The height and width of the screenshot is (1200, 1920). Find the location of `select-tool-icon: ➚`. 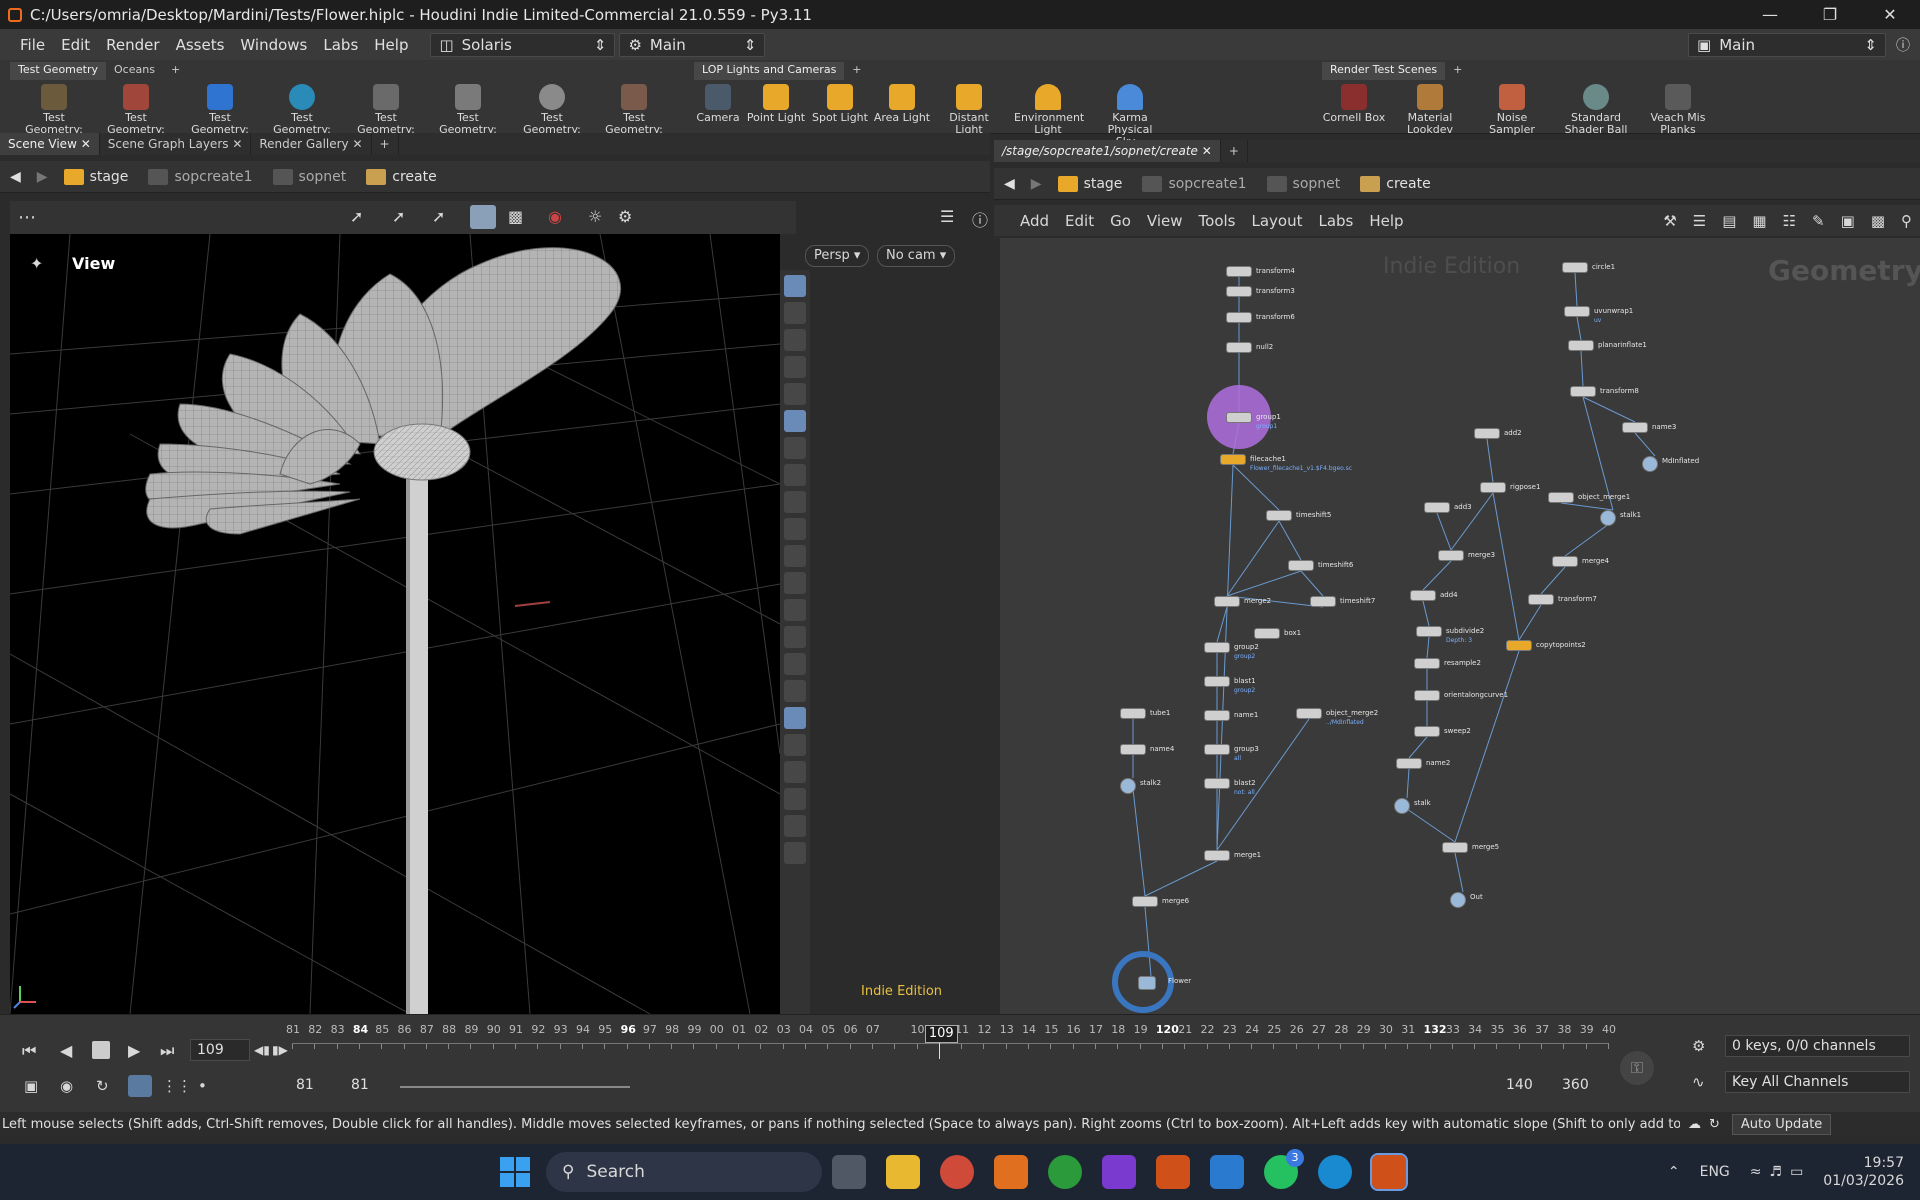

select-tool-icon: ➚ is located at coordinates (356, 216).